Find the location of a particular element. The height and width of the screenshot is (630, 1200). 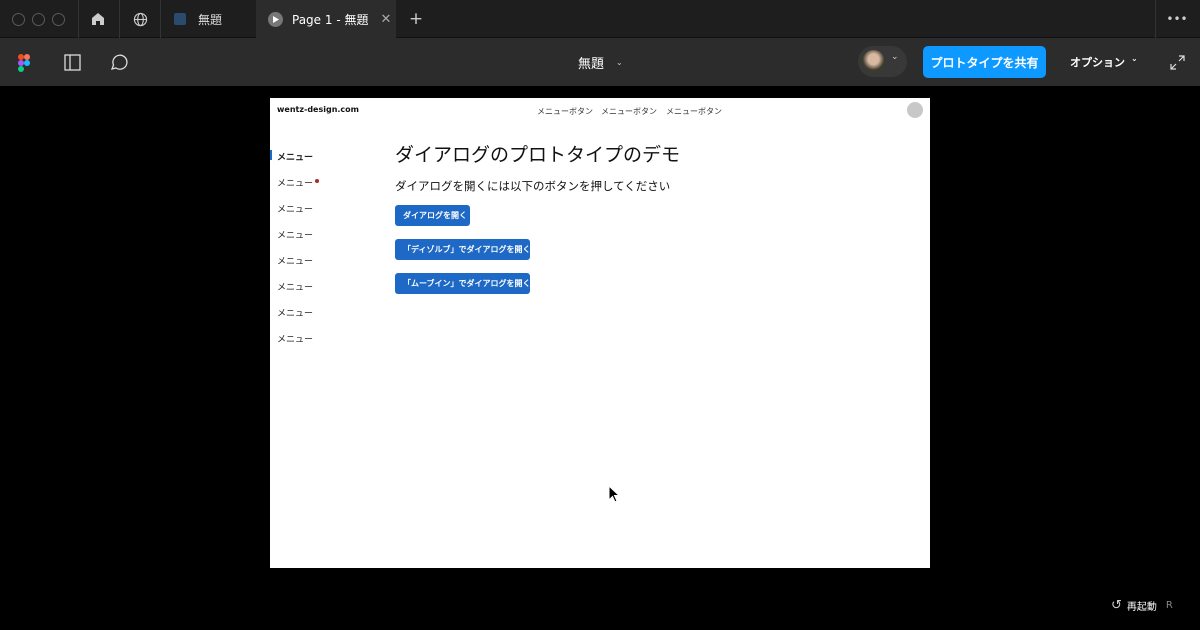

restart-button: ↺ 再起動 R is located at coordinates (1142, 605).